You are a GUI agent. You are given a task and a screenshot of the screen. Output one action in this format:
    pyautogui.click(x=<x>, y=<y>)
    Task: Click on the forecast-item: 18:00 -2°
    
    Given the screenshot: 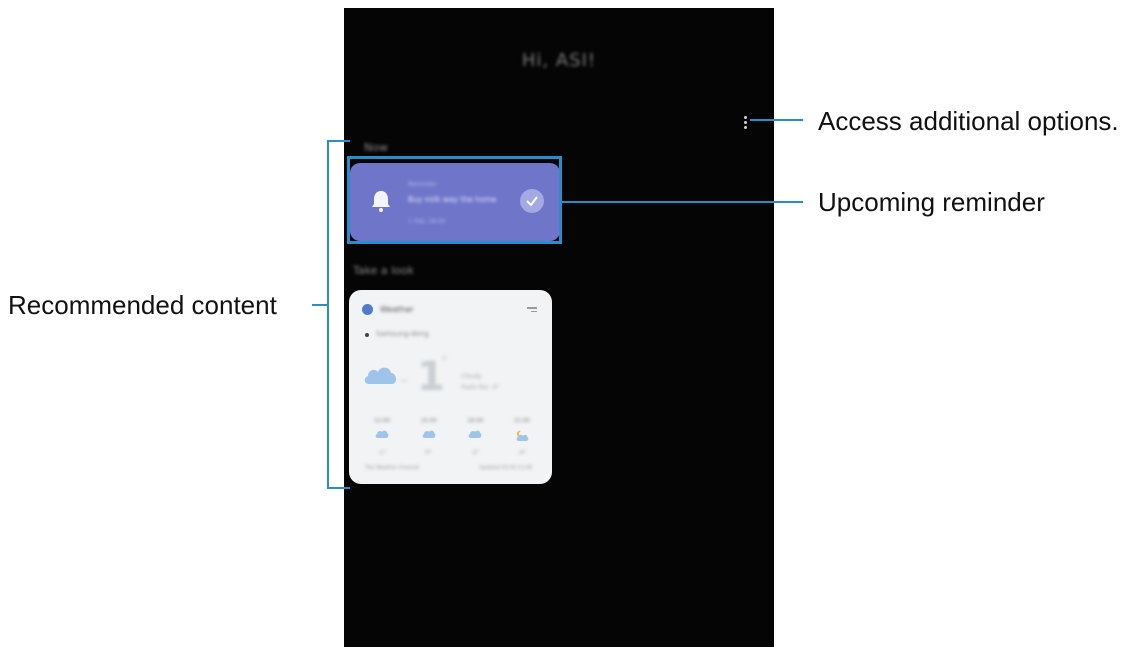 What is the action you would take?
    pyautogui.click(x=475, y=437)
    